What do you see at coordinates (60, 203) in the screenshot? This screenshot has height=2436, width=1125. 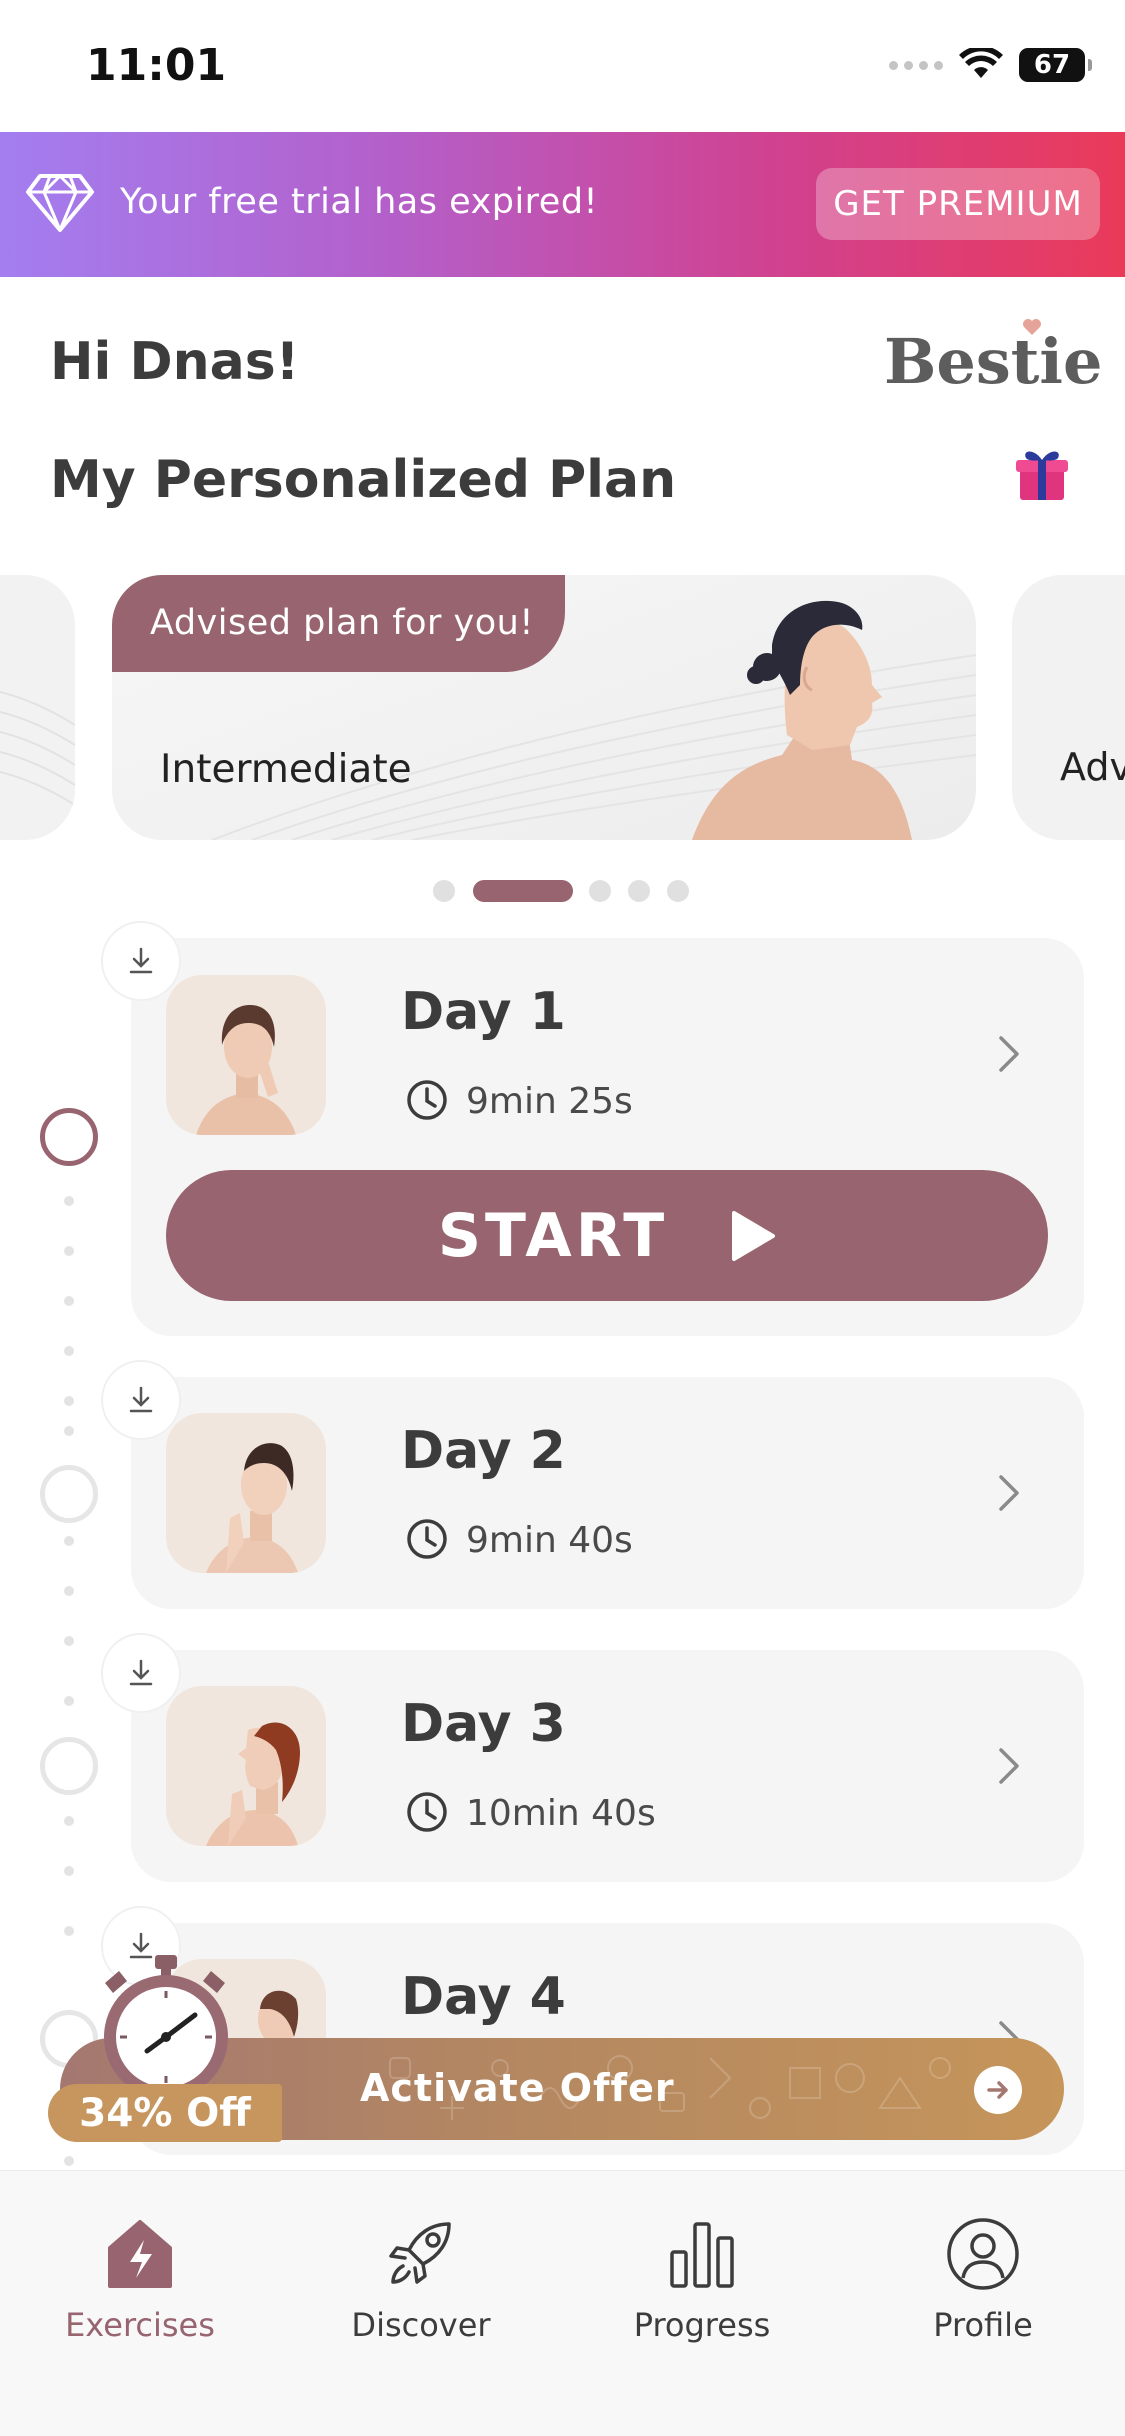 I see `diamond-icon` at bounding box center [60, 203].